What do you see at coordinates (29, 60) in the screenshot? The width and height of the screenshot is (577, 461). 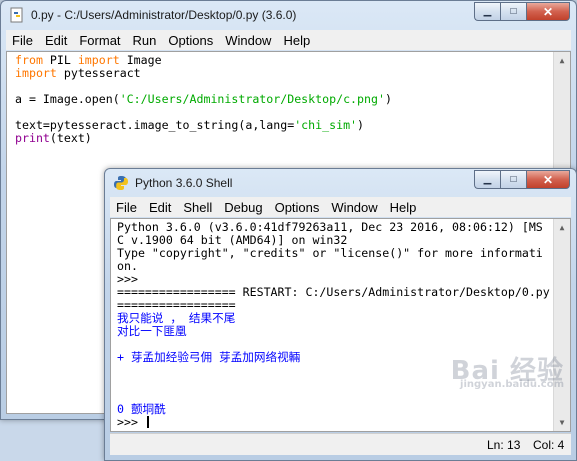 I see `keyword: from` at bounding box center [29, 60].